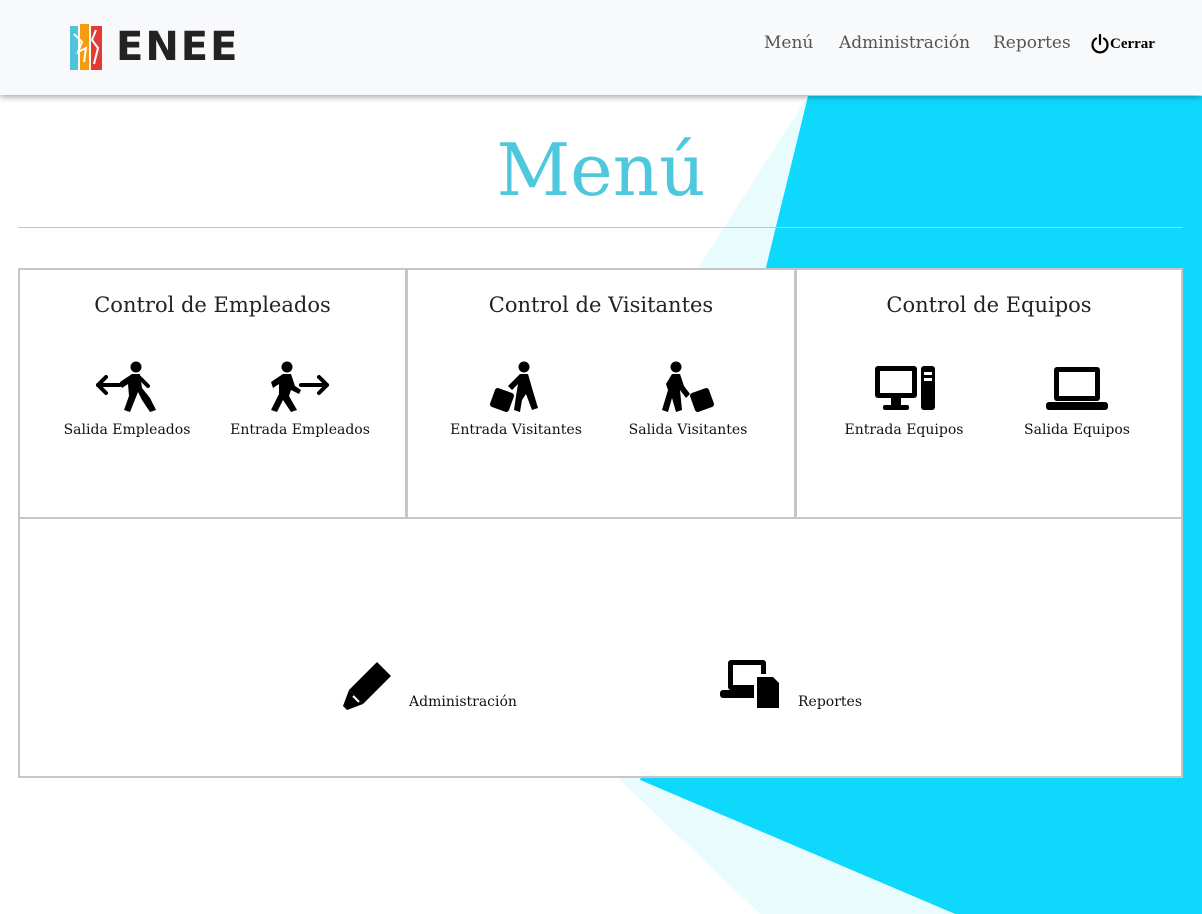 Image resolution: width=1202 pixels, height=914 pixels. Describe the element at coordinates (905, 388) in the screenshot. I see `desktop-icon` at that location.